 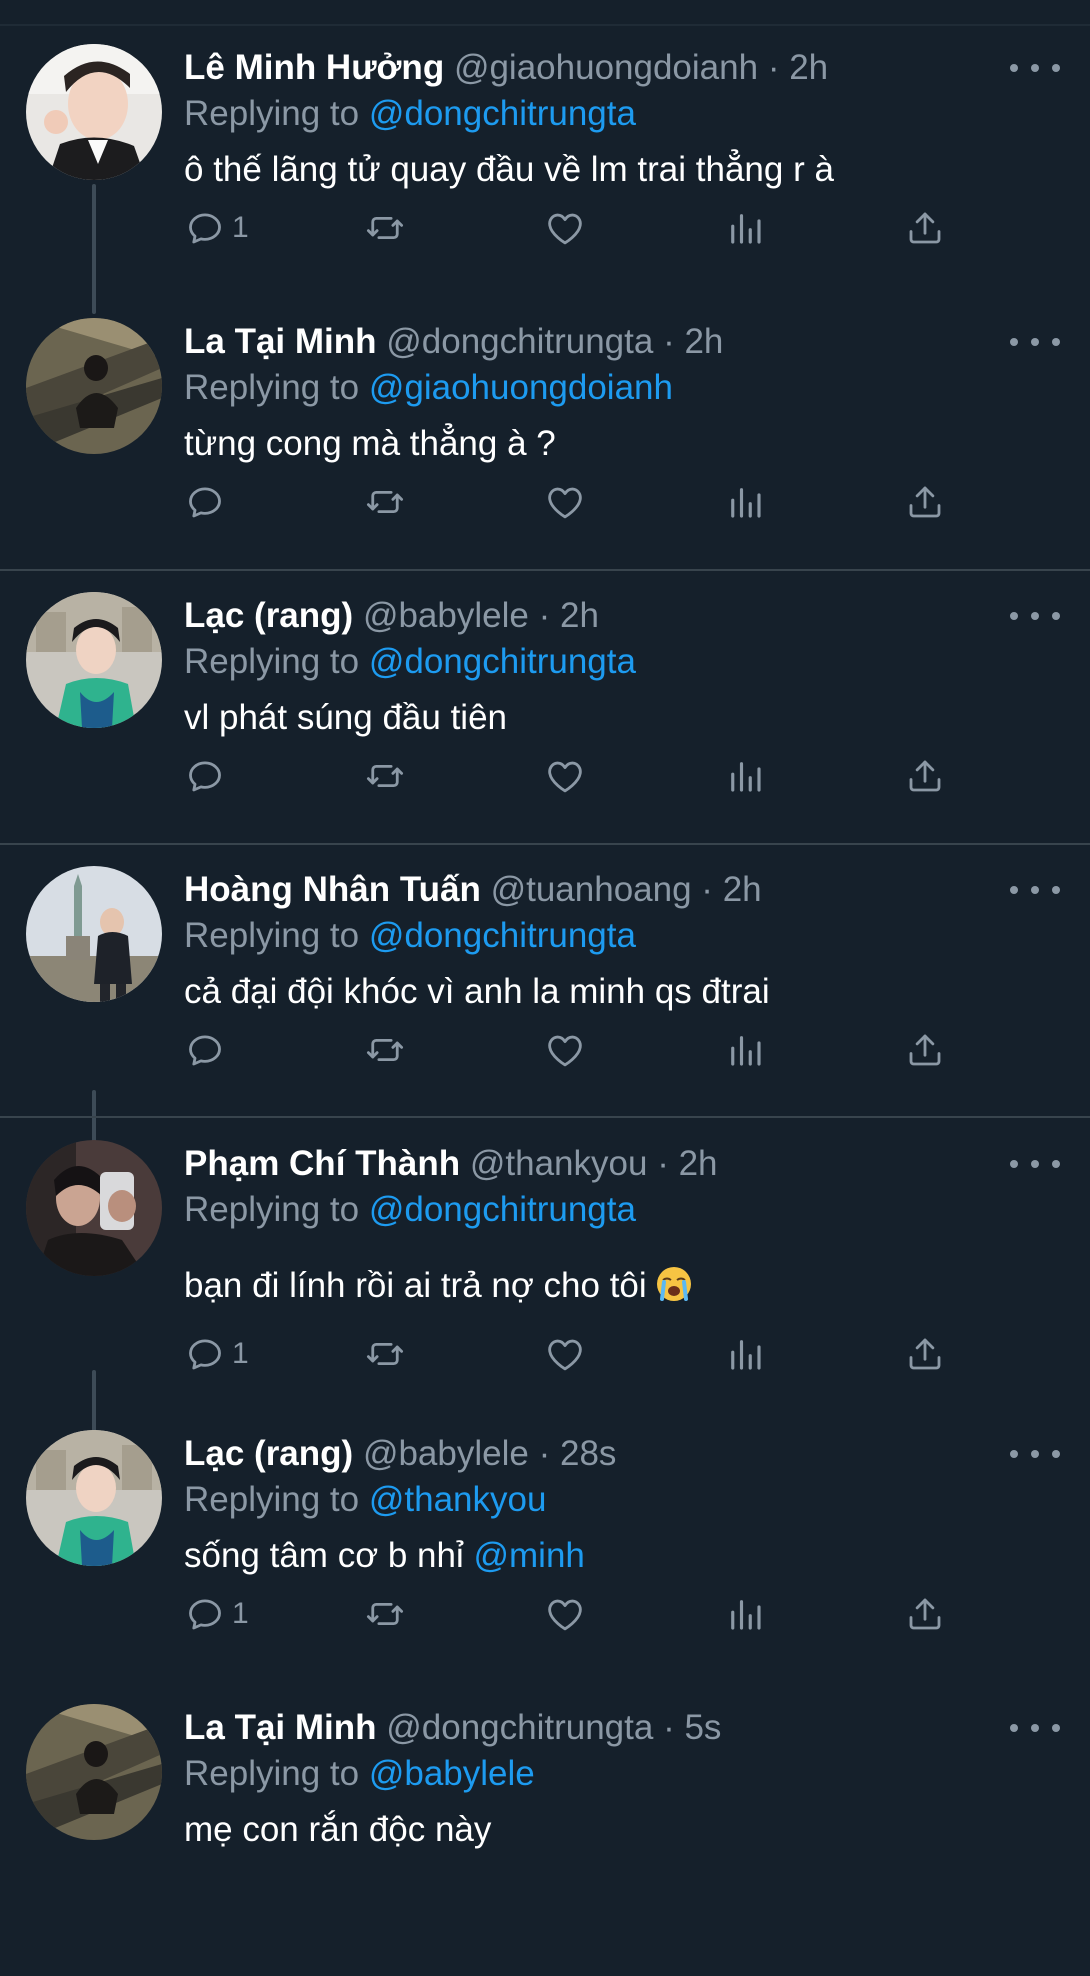 I want to click on timestamp: 5s, so click(x=702, y=1727).